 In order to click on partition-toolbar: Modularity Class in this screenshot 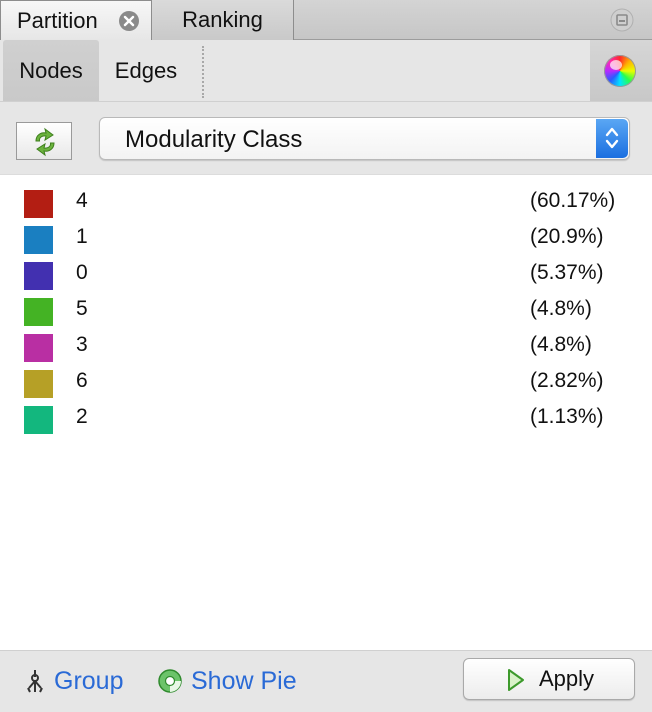, I will do `click(326, 138)`.